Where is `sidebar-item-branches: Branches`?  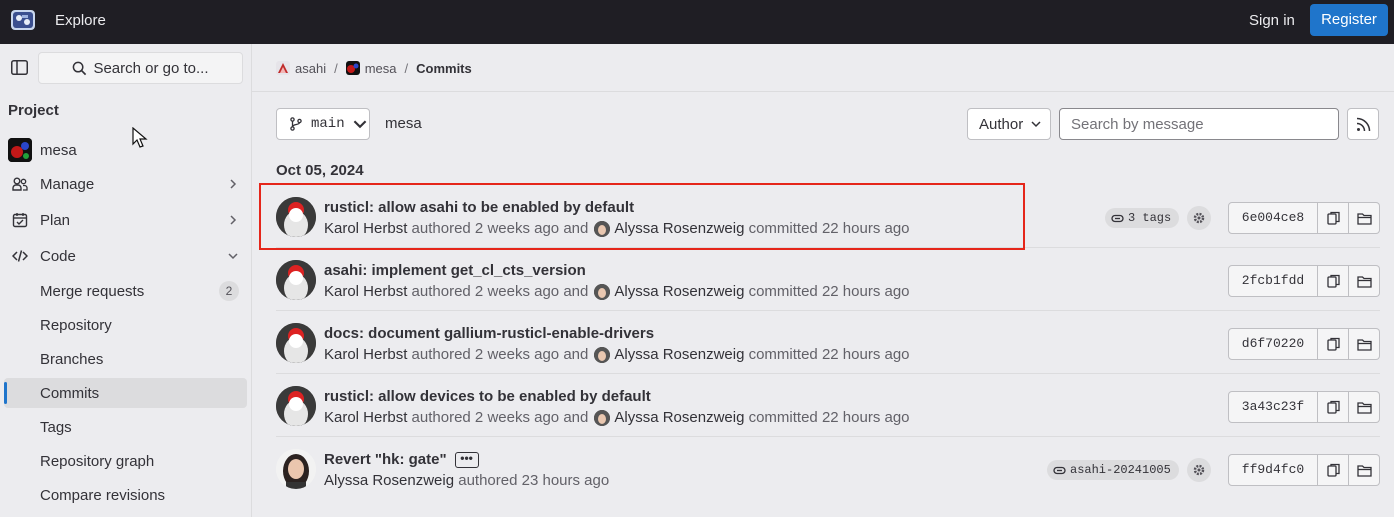
sidebar-item-branches: Branches is located at coordinates (125, 359).